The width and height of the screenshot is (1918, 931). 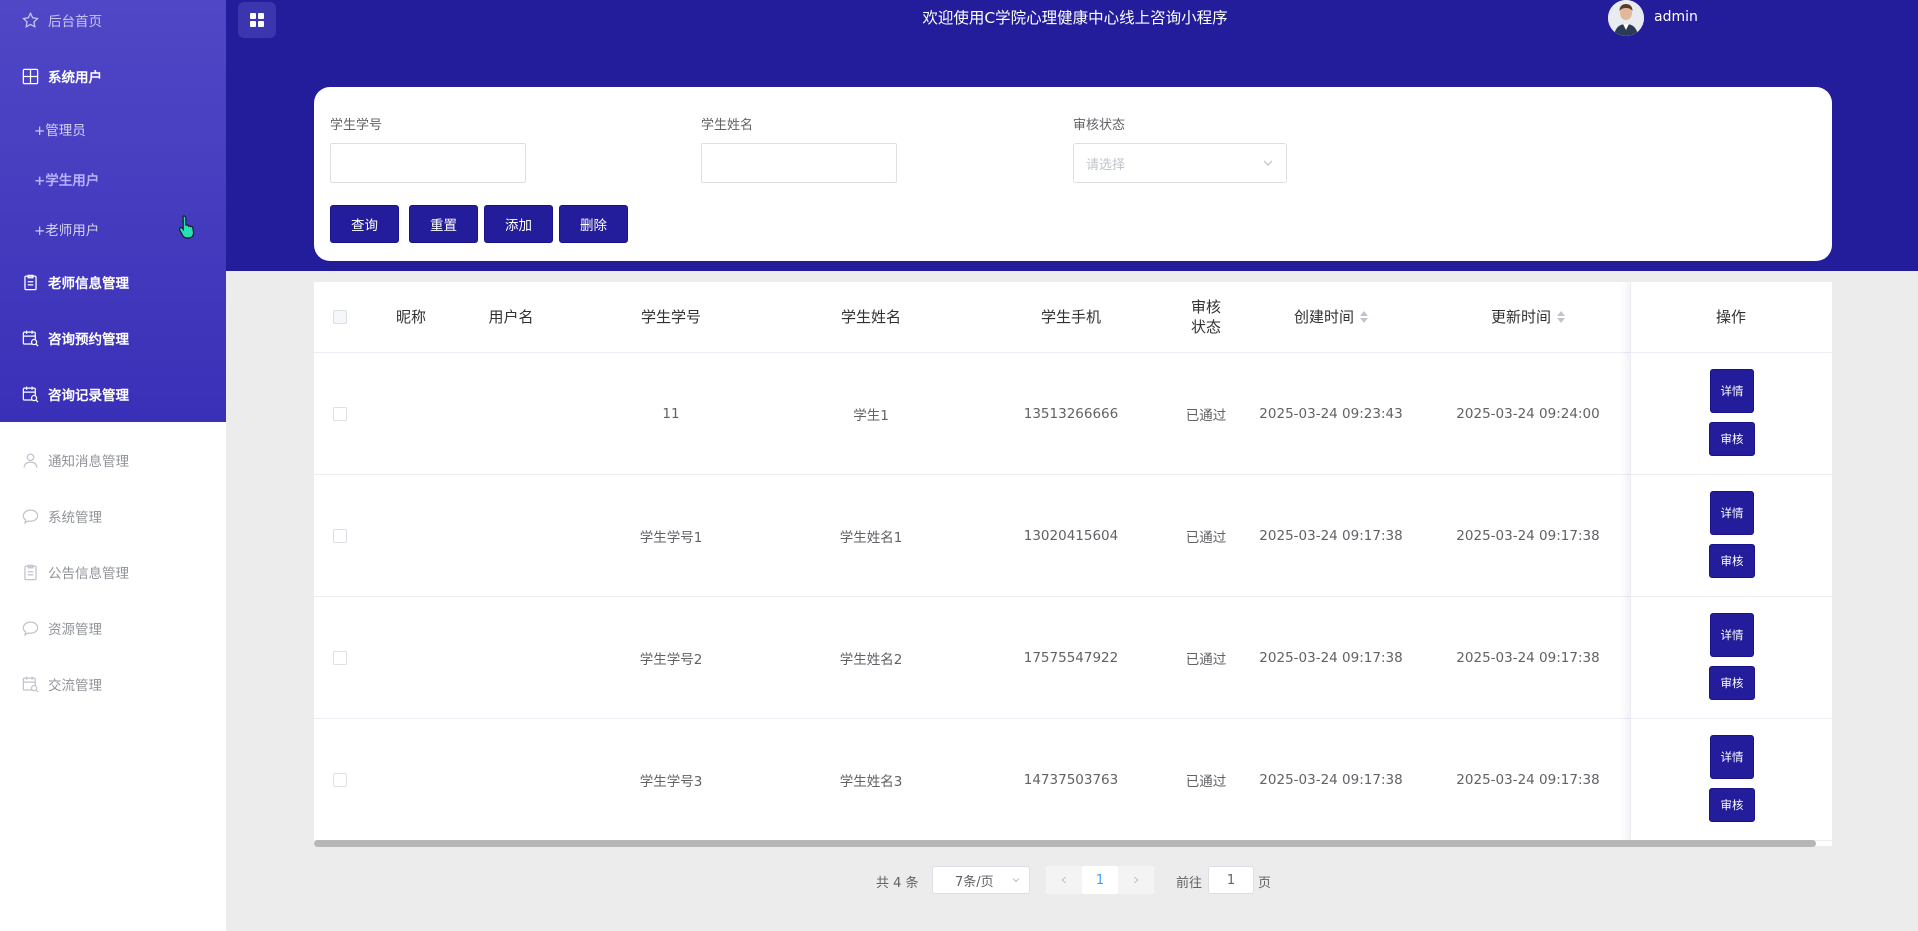 What do you see at coordinates (88, 340) in the screenshot?
I see `sidebar-item-label: 咨询预约管理` at bounding box center [88, 340].